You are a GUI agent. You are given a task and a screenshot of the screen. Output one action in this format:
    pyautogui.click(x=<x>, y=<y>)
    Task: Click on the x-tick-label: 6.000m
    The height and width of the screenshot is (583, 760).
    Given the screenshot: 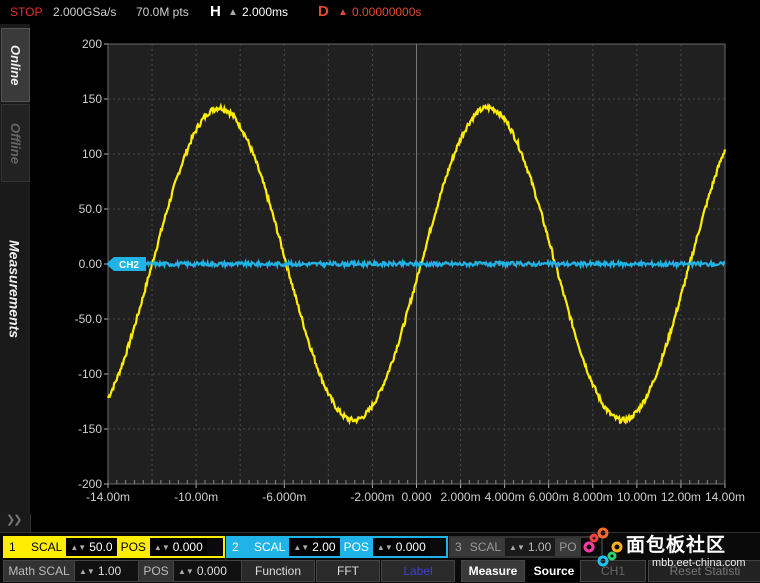 What is the action you would take?
    pyautogui.click(x=549, y=497)
    